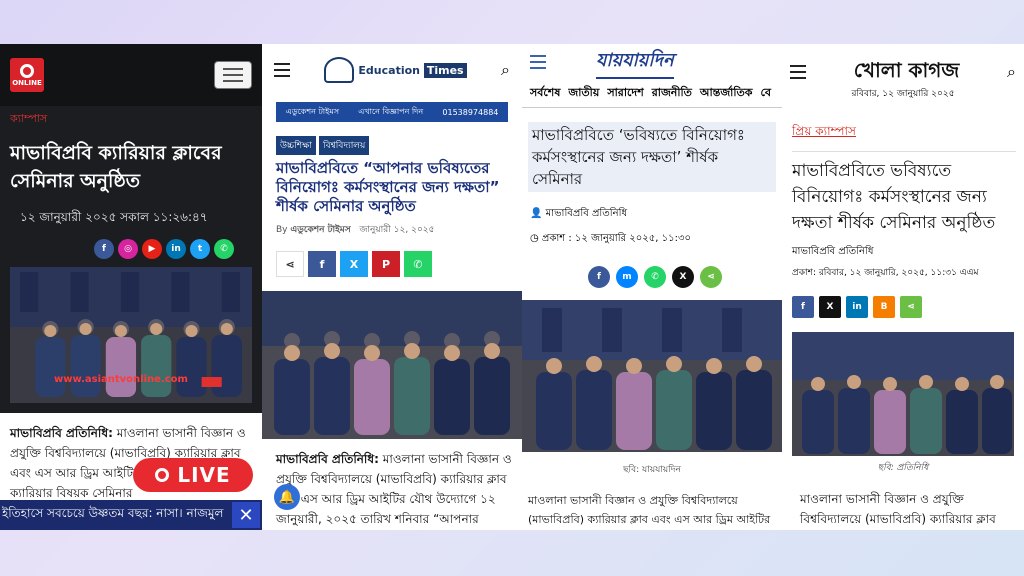  I want to click on share-bar: f m ✆ X ⋖, so click(685, 277).